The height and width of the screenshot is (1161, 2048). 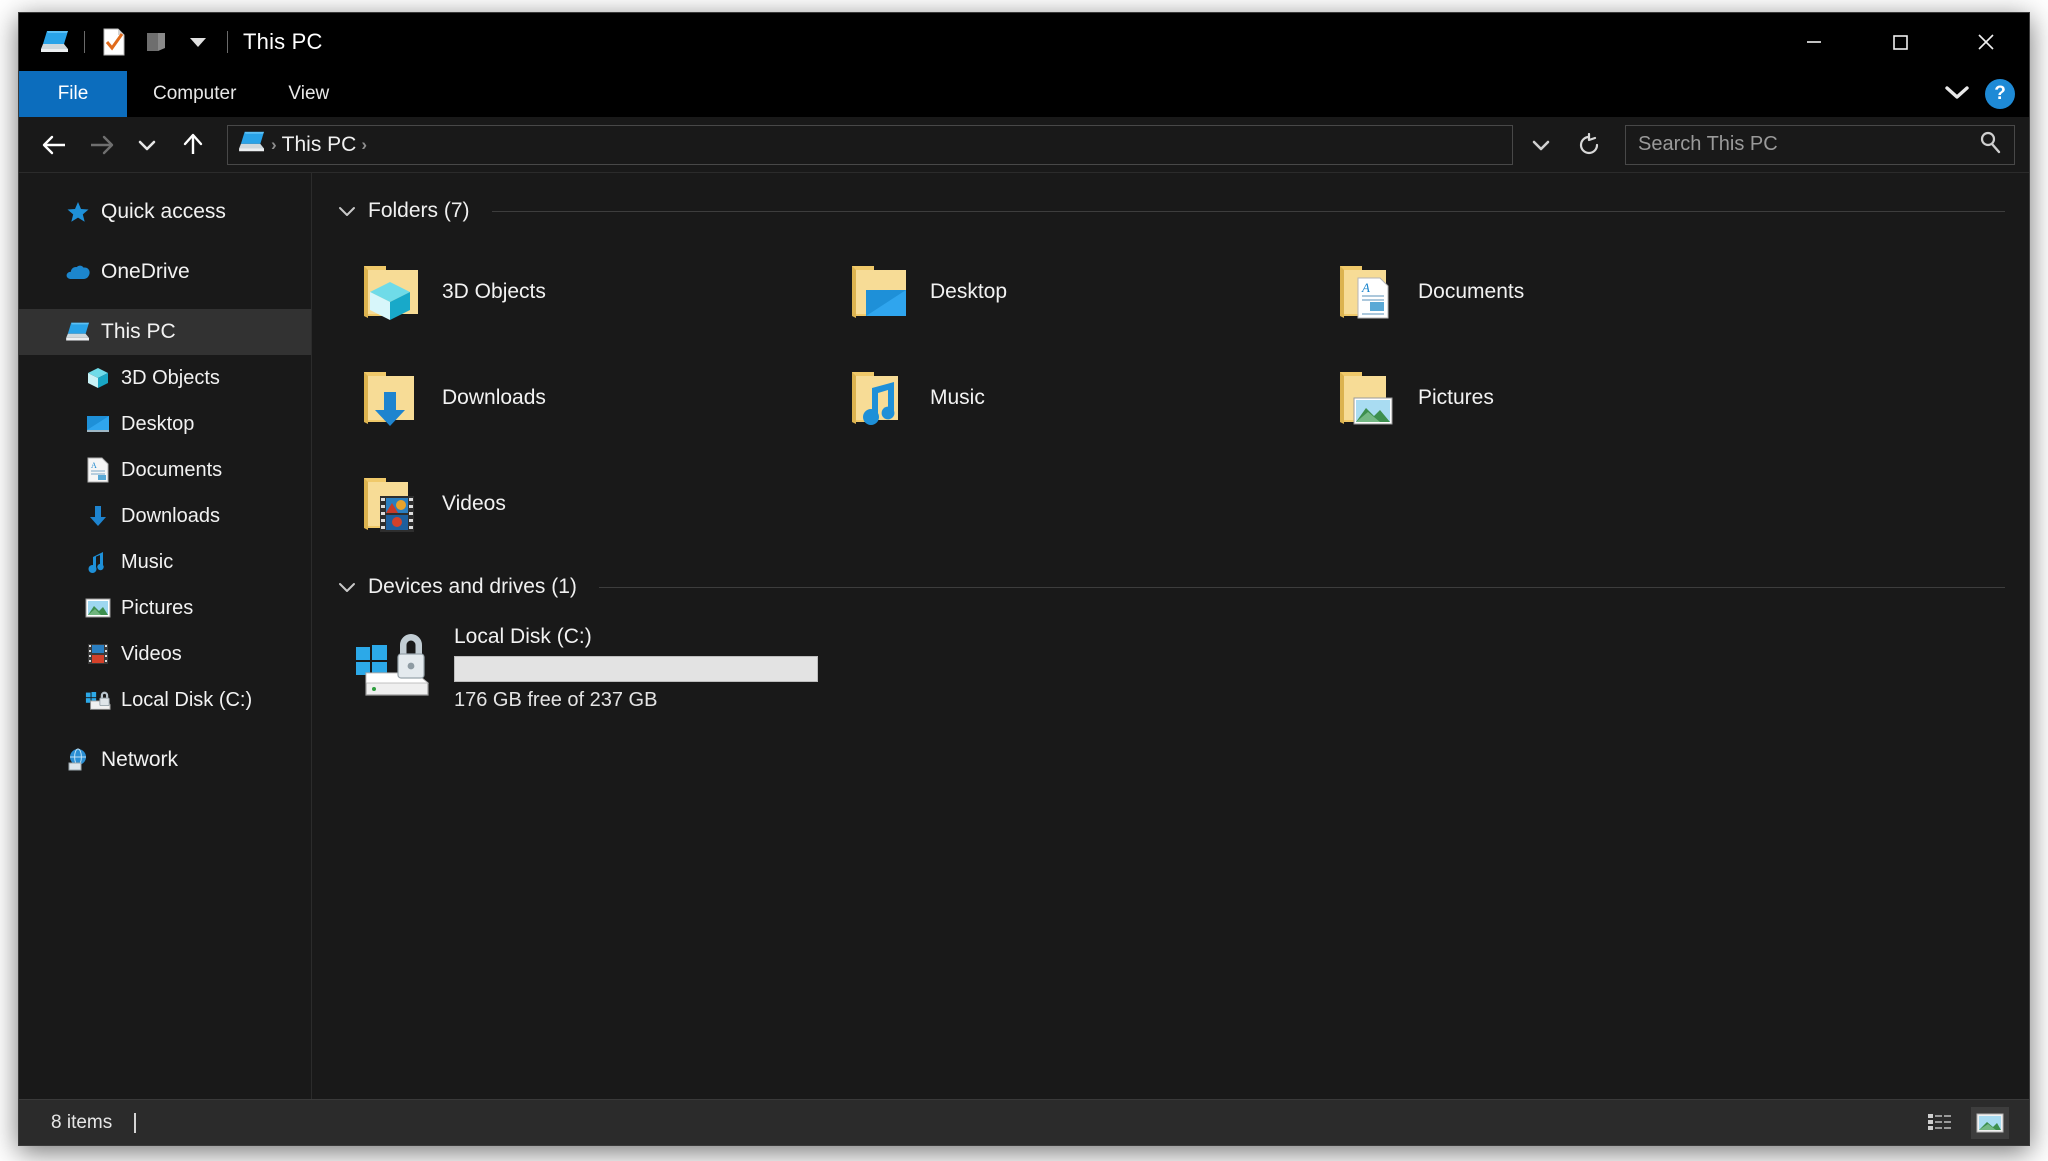 I want to click on group-header-folders: Folders (7), so click(x=1170, y=211).